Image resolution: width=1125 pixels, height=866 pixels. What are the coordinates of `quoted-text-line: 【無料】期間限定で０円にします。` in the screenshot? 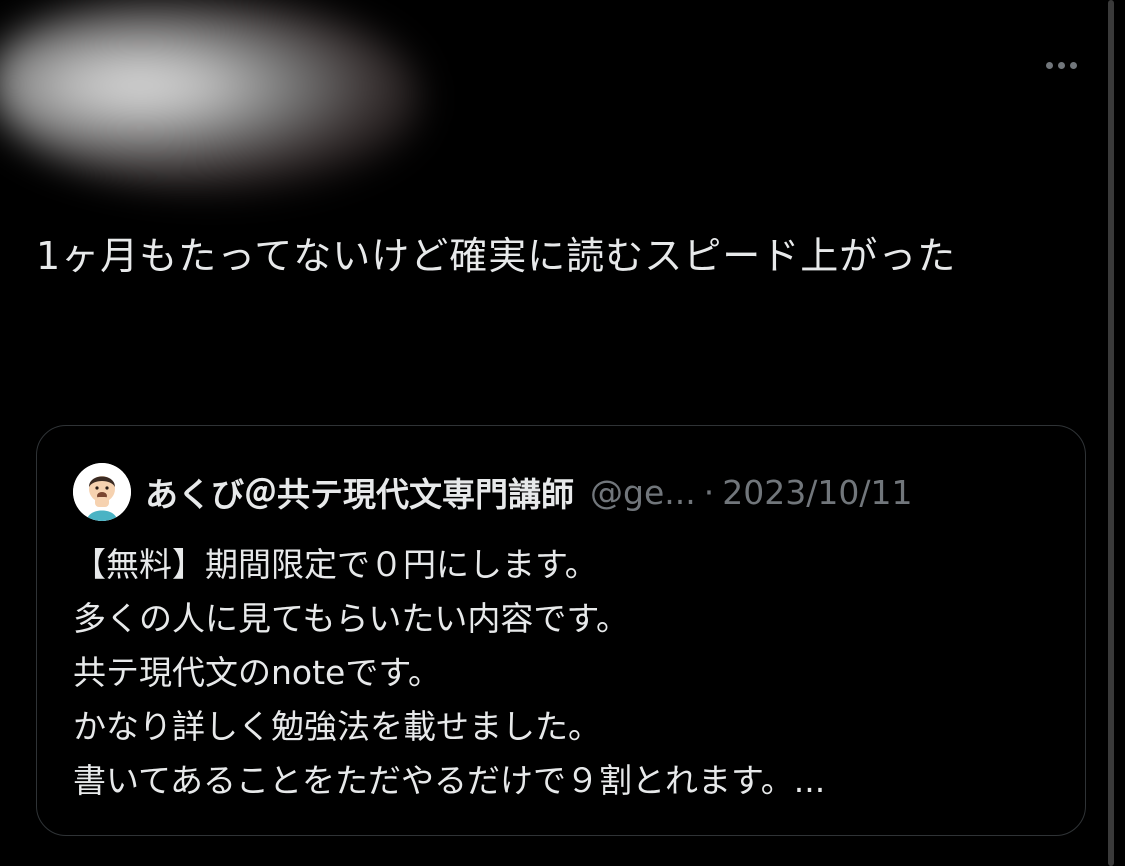 It's located at (335, 564).